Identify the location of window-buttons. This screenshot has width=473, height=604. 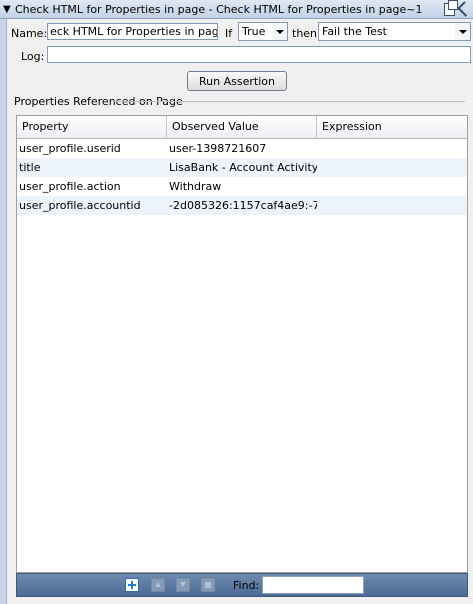
(458, 8).